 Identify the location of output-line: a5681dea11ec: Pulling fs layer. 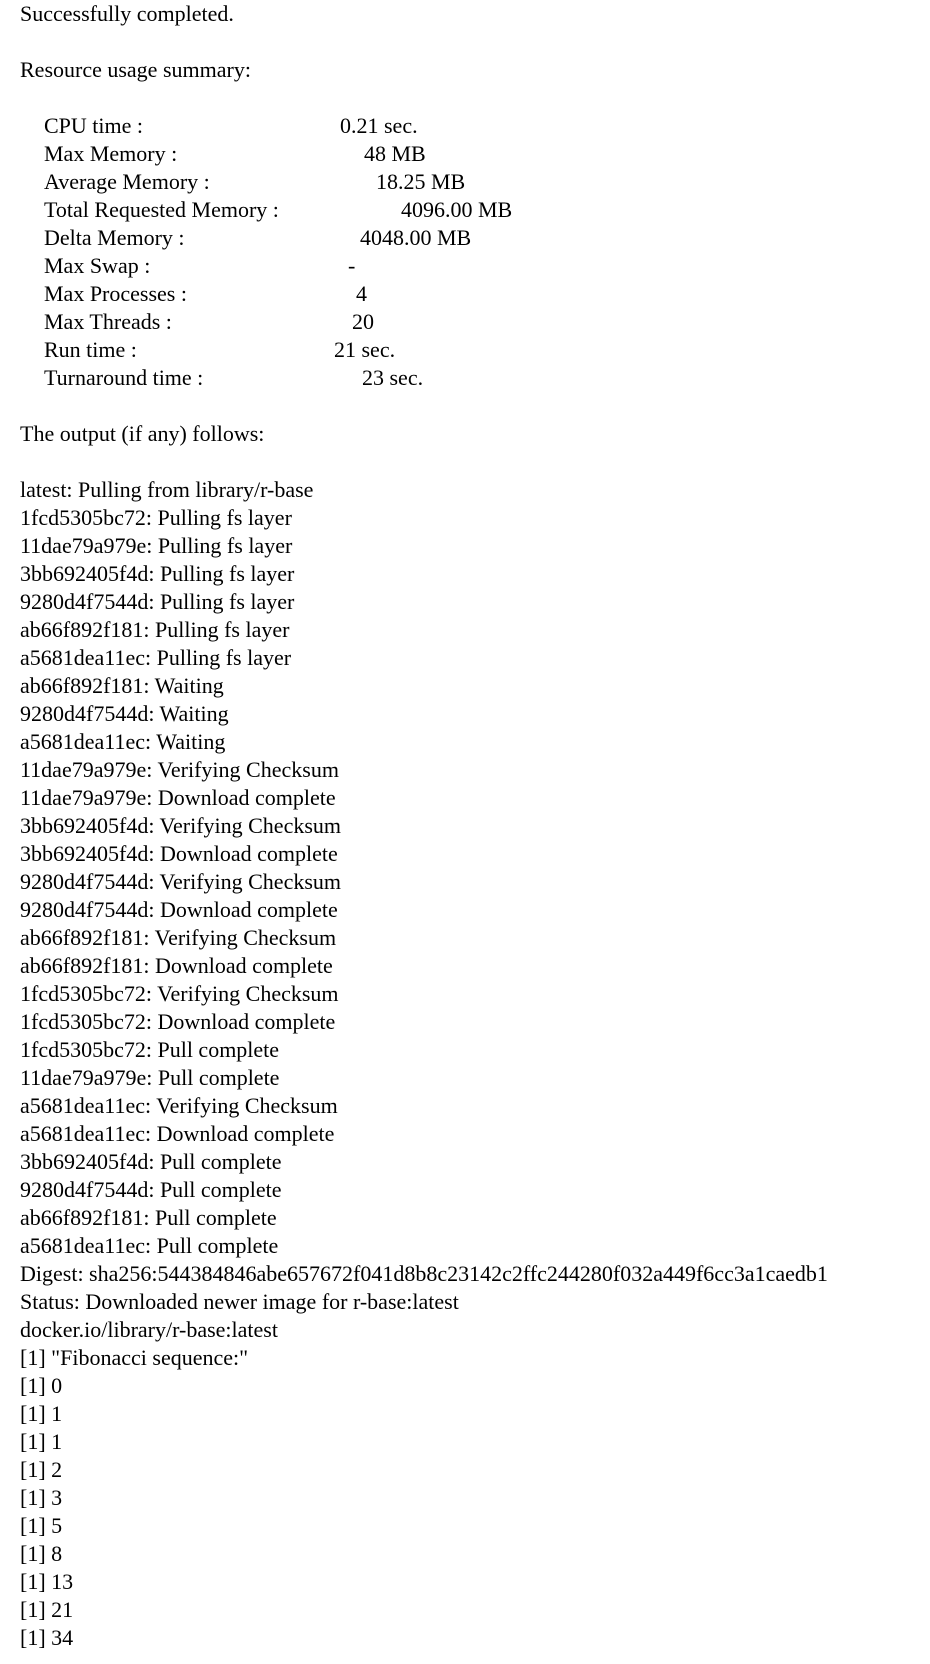
(156, 657).